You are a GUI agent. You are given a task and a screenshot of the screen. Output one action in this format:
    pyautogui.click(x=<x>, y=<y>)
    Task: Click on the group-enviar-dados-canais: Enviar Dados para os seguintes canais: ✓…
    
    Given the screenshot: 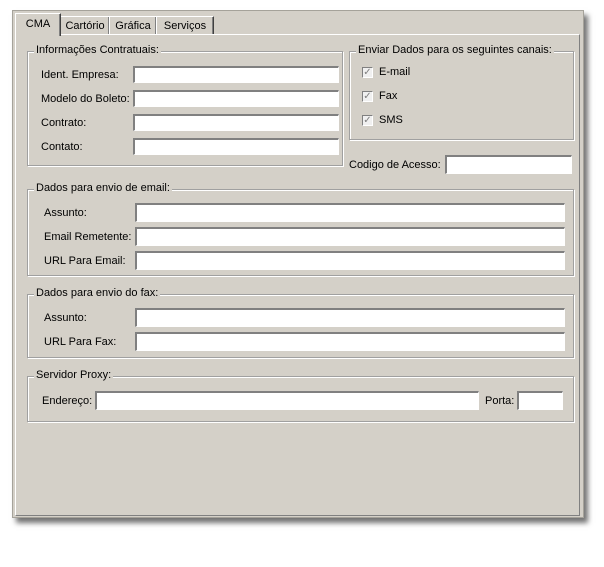 What is the action you would take?
    pyautogui.click(x=461, y=92)
    